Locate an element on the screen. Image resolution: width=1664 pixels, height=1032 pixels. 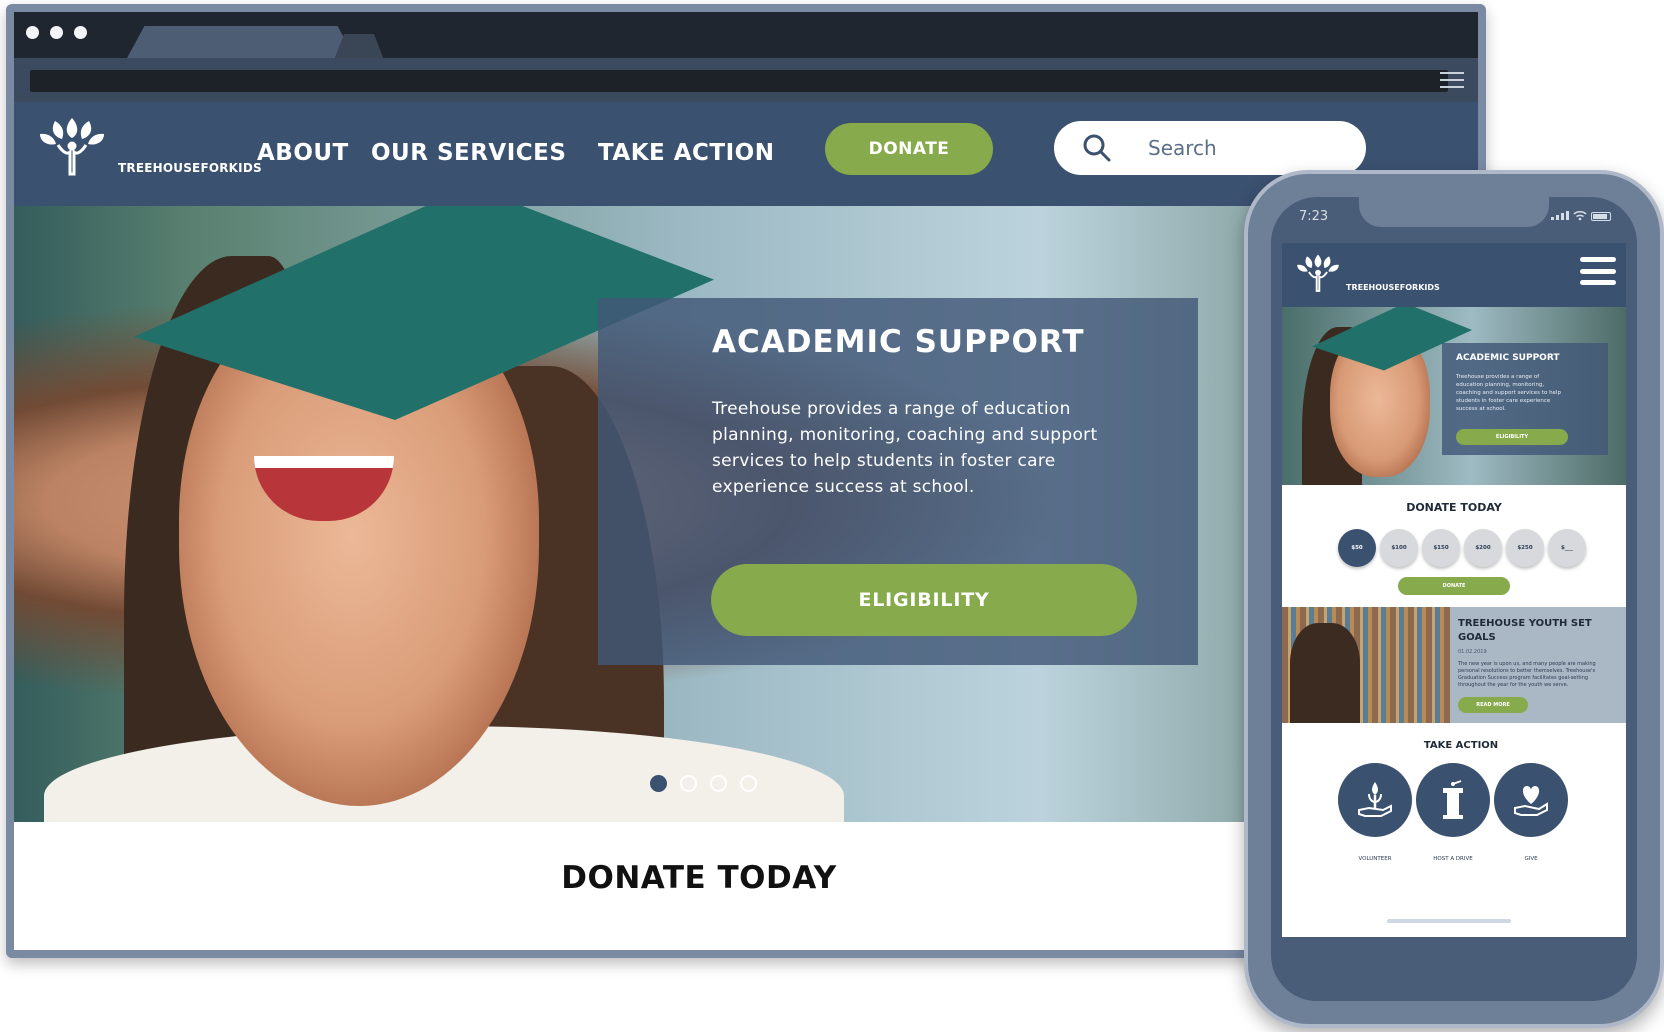
search-input is located at coordinates (1248, 148).